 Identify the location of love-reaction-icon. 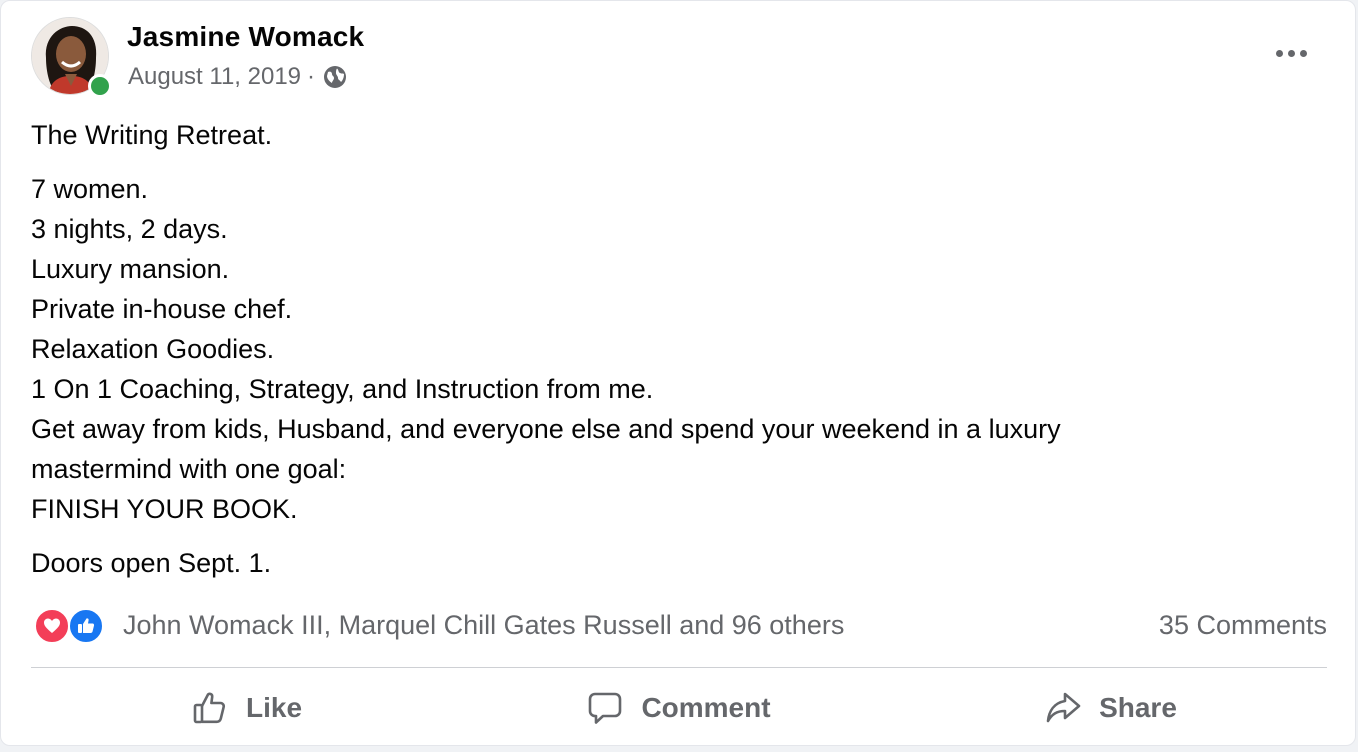
(52, 626).